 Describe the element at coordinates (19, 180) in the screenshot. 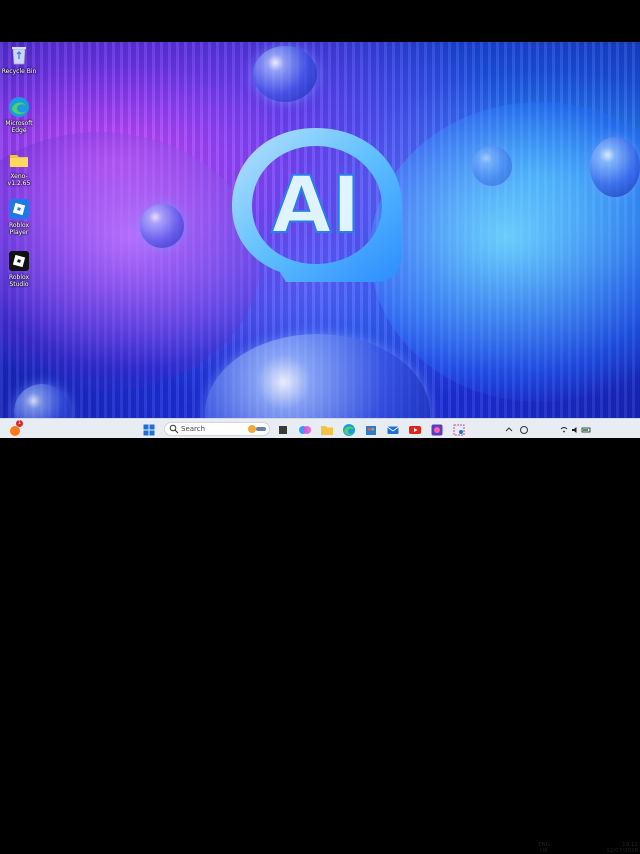

I see `desktop-icon-label: Xeno-v1.2.65` at that location.